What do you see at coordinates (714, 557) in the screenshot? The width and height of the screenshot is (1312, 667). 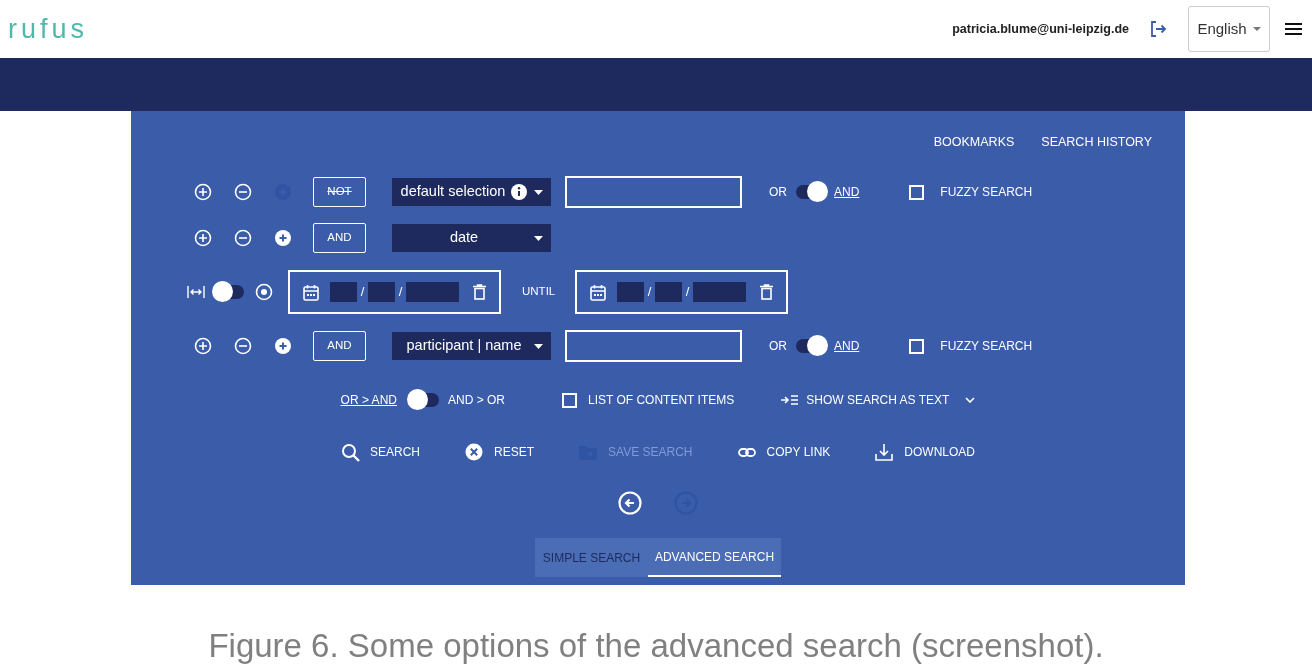 I see `tab: ADVANCED SEARCH` at bounding box center [714, 557].